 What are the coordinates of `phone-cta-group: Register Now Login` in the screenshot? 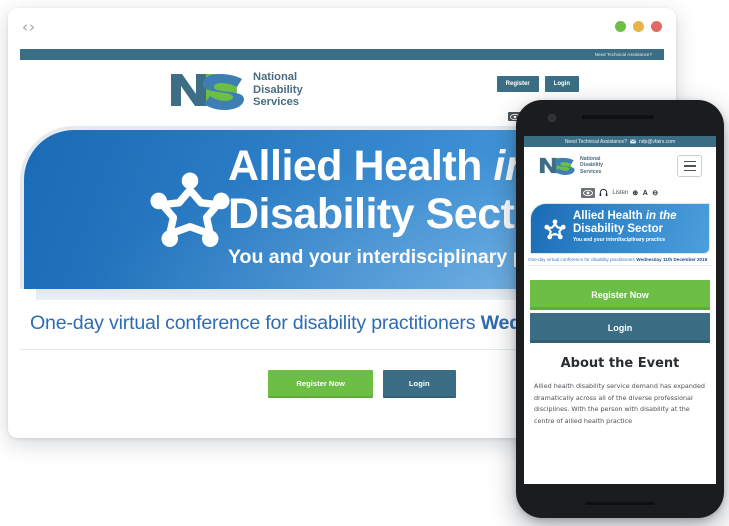 It's located at (620, 311).